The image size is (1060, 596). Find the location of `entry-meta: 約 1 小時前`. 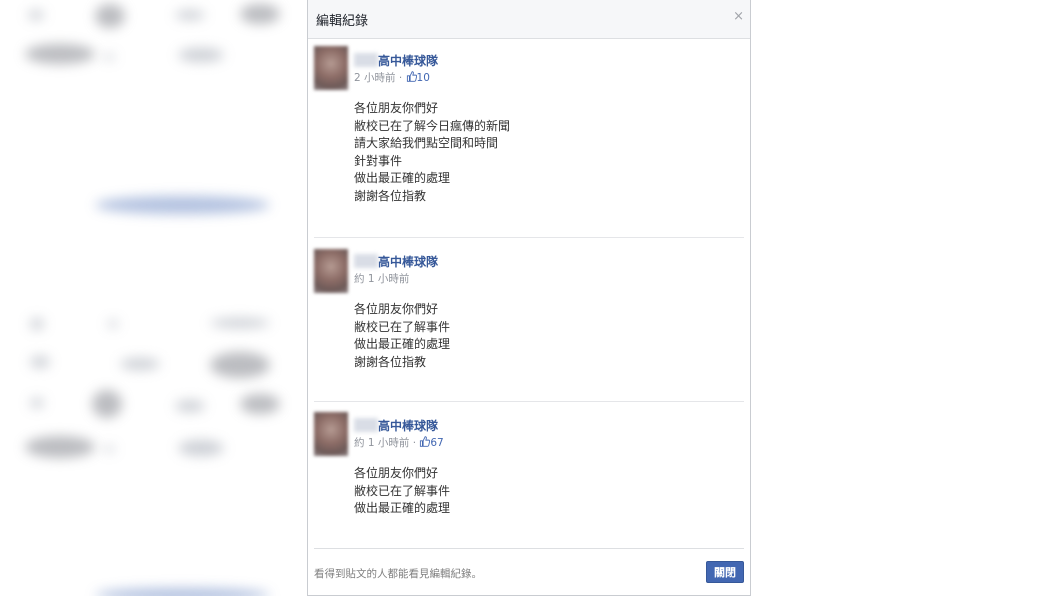

entry-meta: 約 1 小時前 is located at coordinates (381, 278).